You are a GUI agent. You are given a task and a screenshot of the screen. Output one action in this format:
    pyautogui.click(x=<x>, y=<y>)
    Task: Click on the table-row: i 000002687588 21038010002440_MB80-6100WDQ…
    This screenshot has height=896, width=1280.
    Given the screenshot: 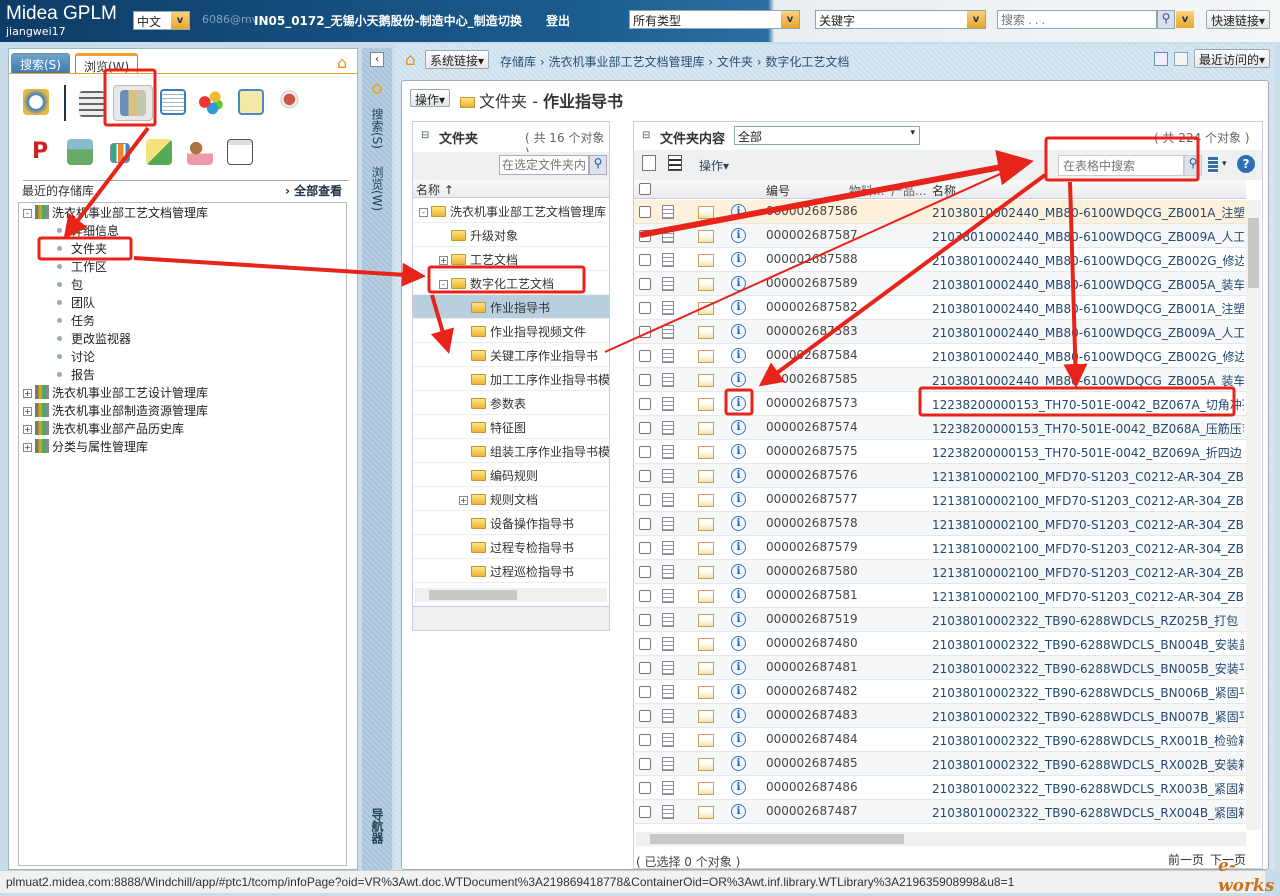 What is the action you would take?
    pyautogui.click(x=940, y=260)
    